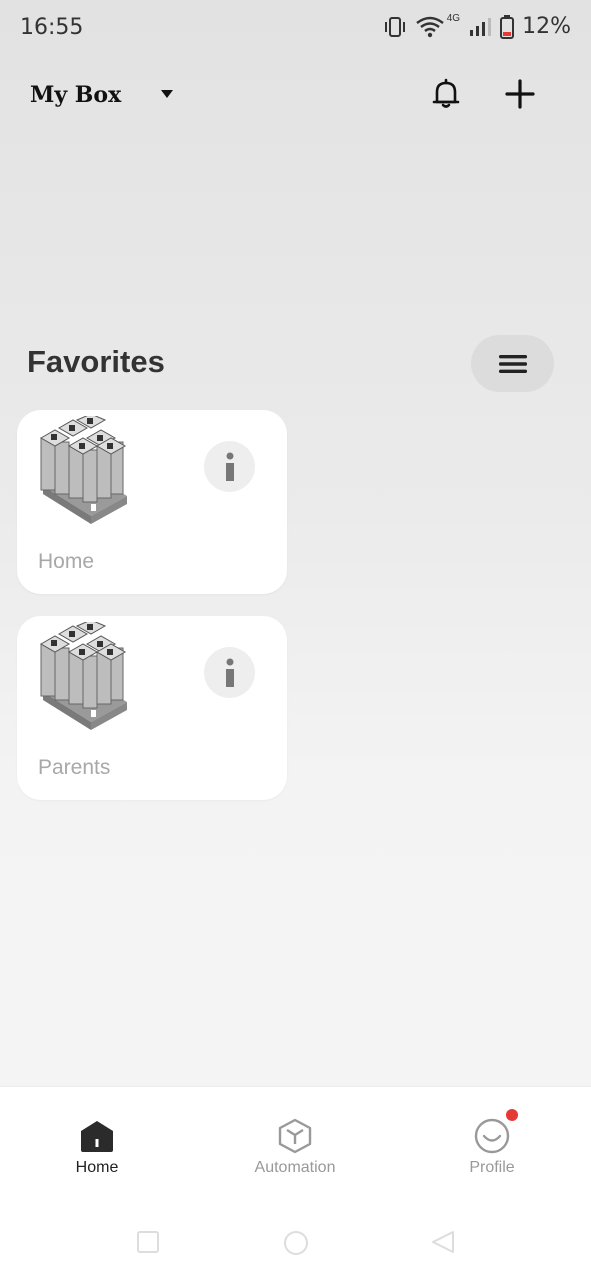 This screenshot has width=591, height=1280. What do you see at coordinates (96, 361) in the screenshot?
I see `favorites-title: Favorites` at bounding box center [96, 361].